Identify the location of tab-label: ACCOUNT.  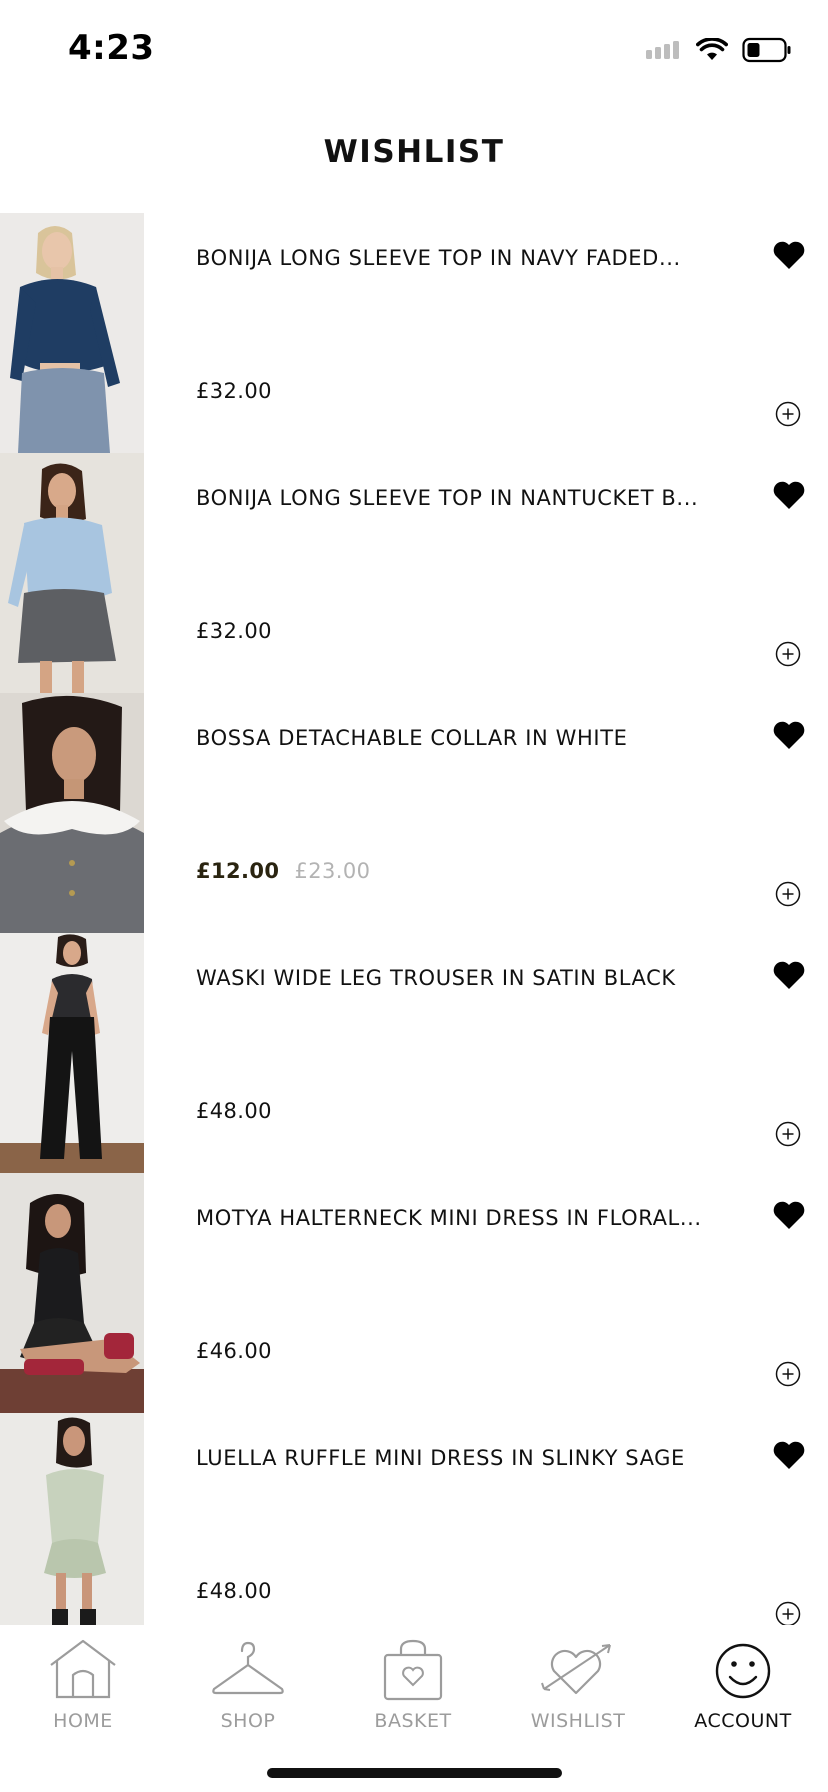
(743, 1721).